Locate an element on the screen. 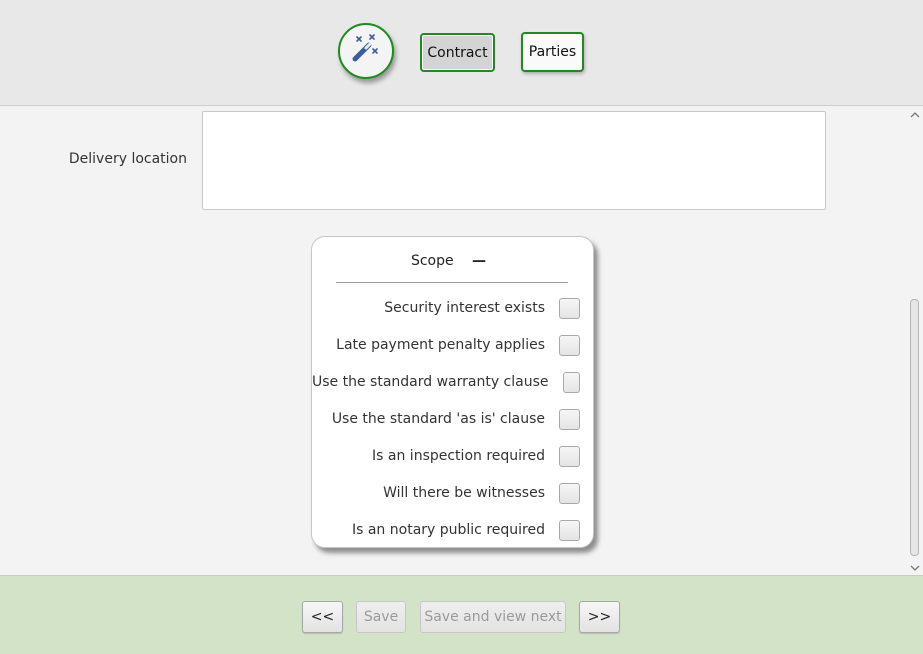 The height and width of the screenshot is (654, 923). scope-item-label: Is an notary public required is located at coordinates (448, 530).